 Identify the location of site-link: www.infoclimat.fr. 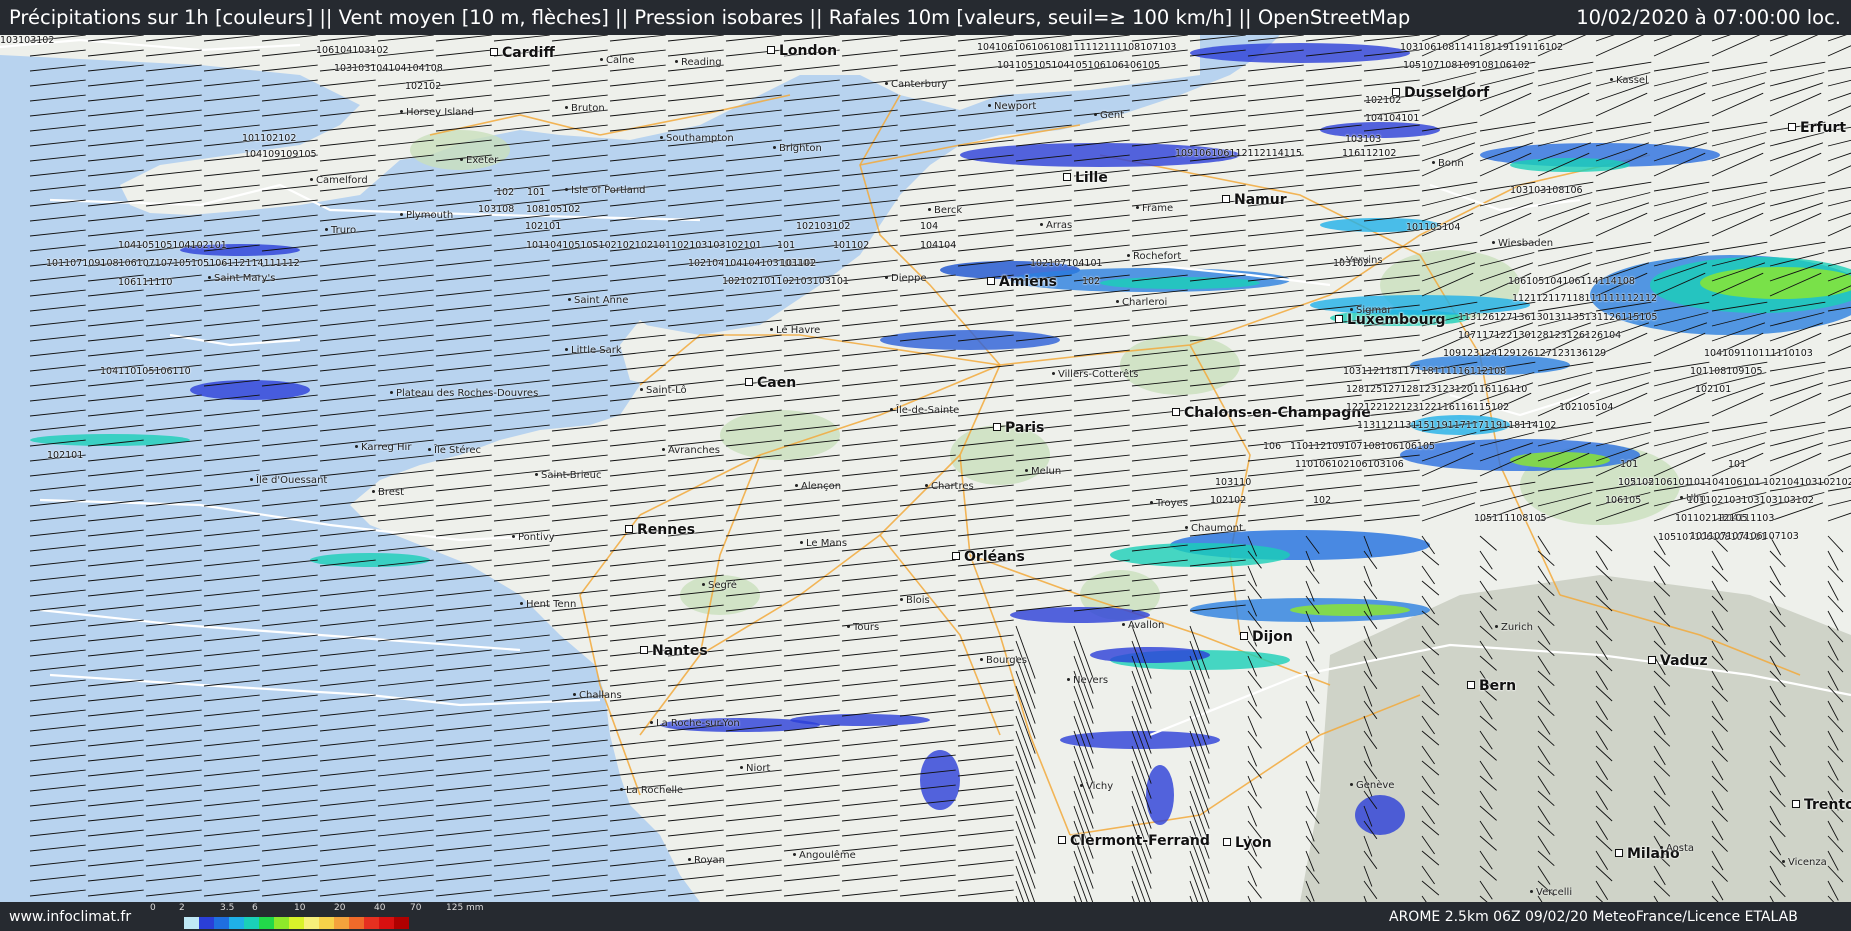
(70, 917).